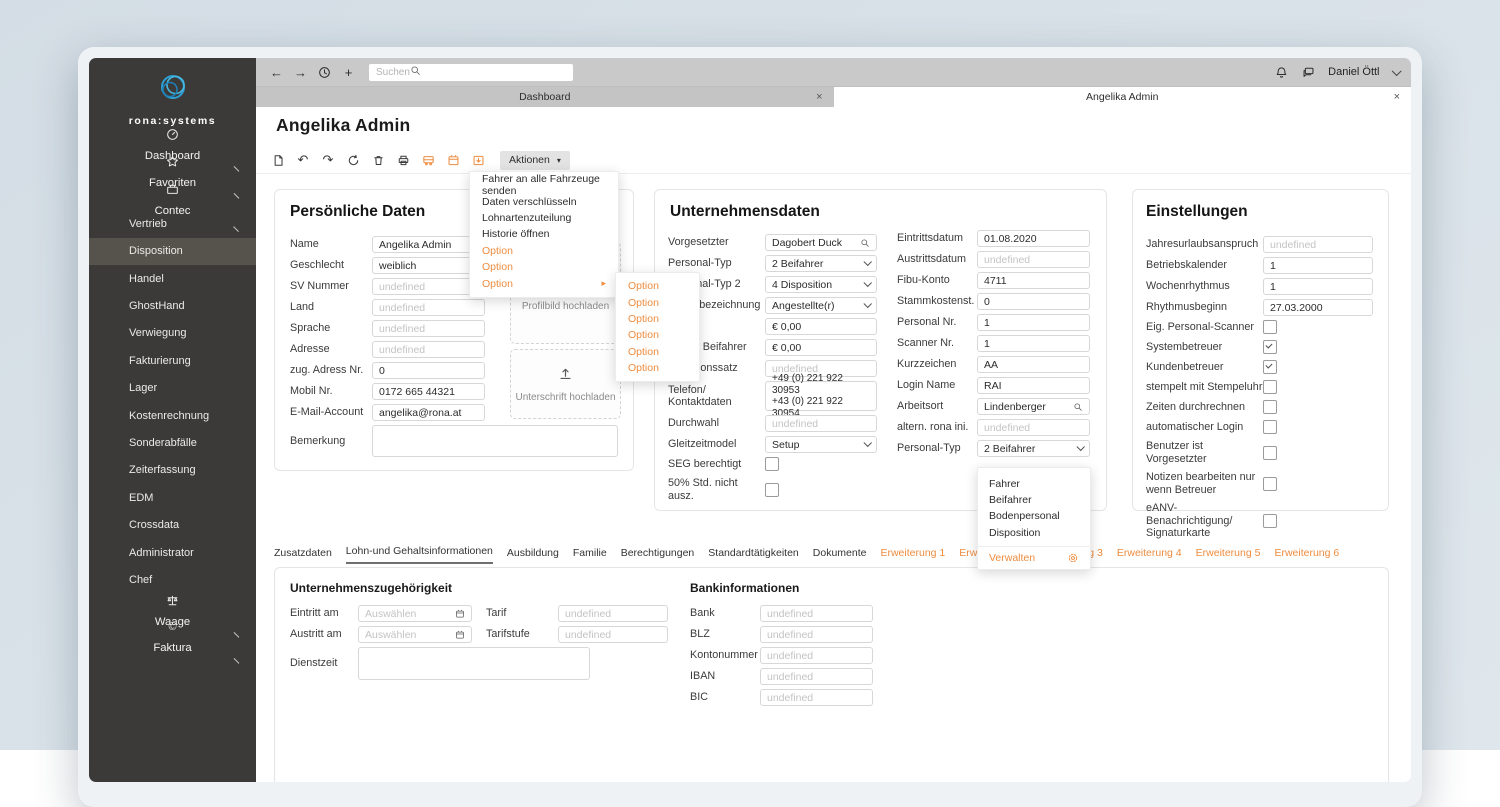 The height and width of the screenshot is (807, 1500). I want to click on input-bank: undefined, so click(816, 613).